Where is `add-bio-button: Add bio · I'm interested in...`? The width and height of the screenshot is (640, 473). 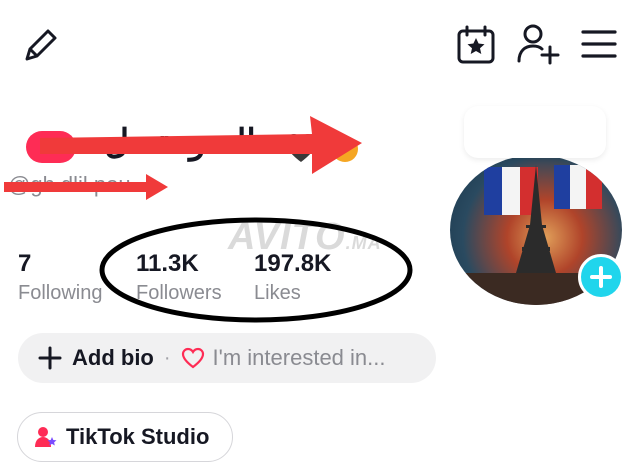
add-bio-button: Add bio · I'm interested in... is located at coordinates (227, 358).